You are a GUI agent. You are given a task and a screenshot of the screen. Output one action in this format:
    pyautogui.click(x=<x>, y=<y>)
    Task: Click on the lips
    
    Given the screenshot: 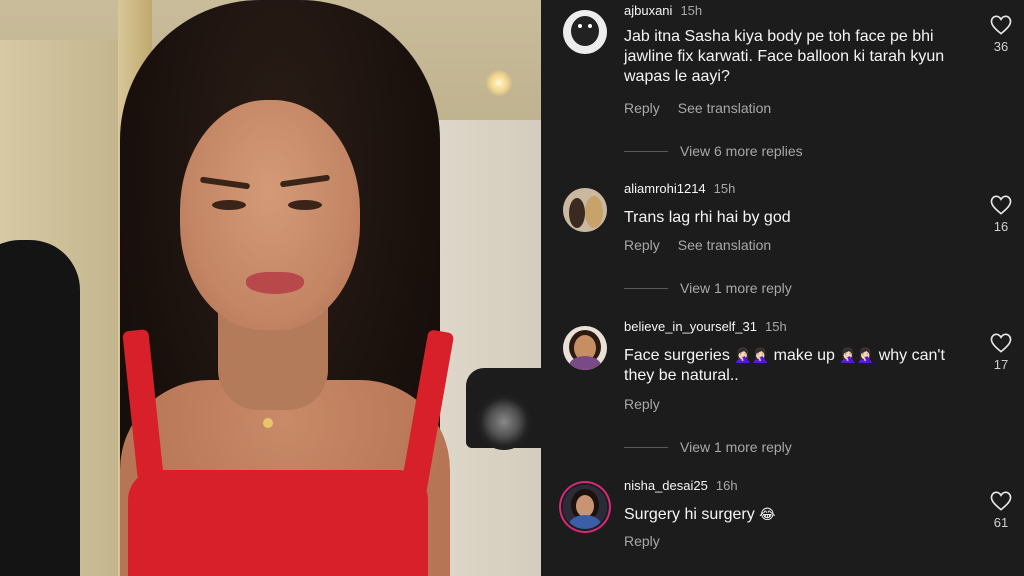 What is the action you would take?
    pyautogui.click(x=275, y=283)
    